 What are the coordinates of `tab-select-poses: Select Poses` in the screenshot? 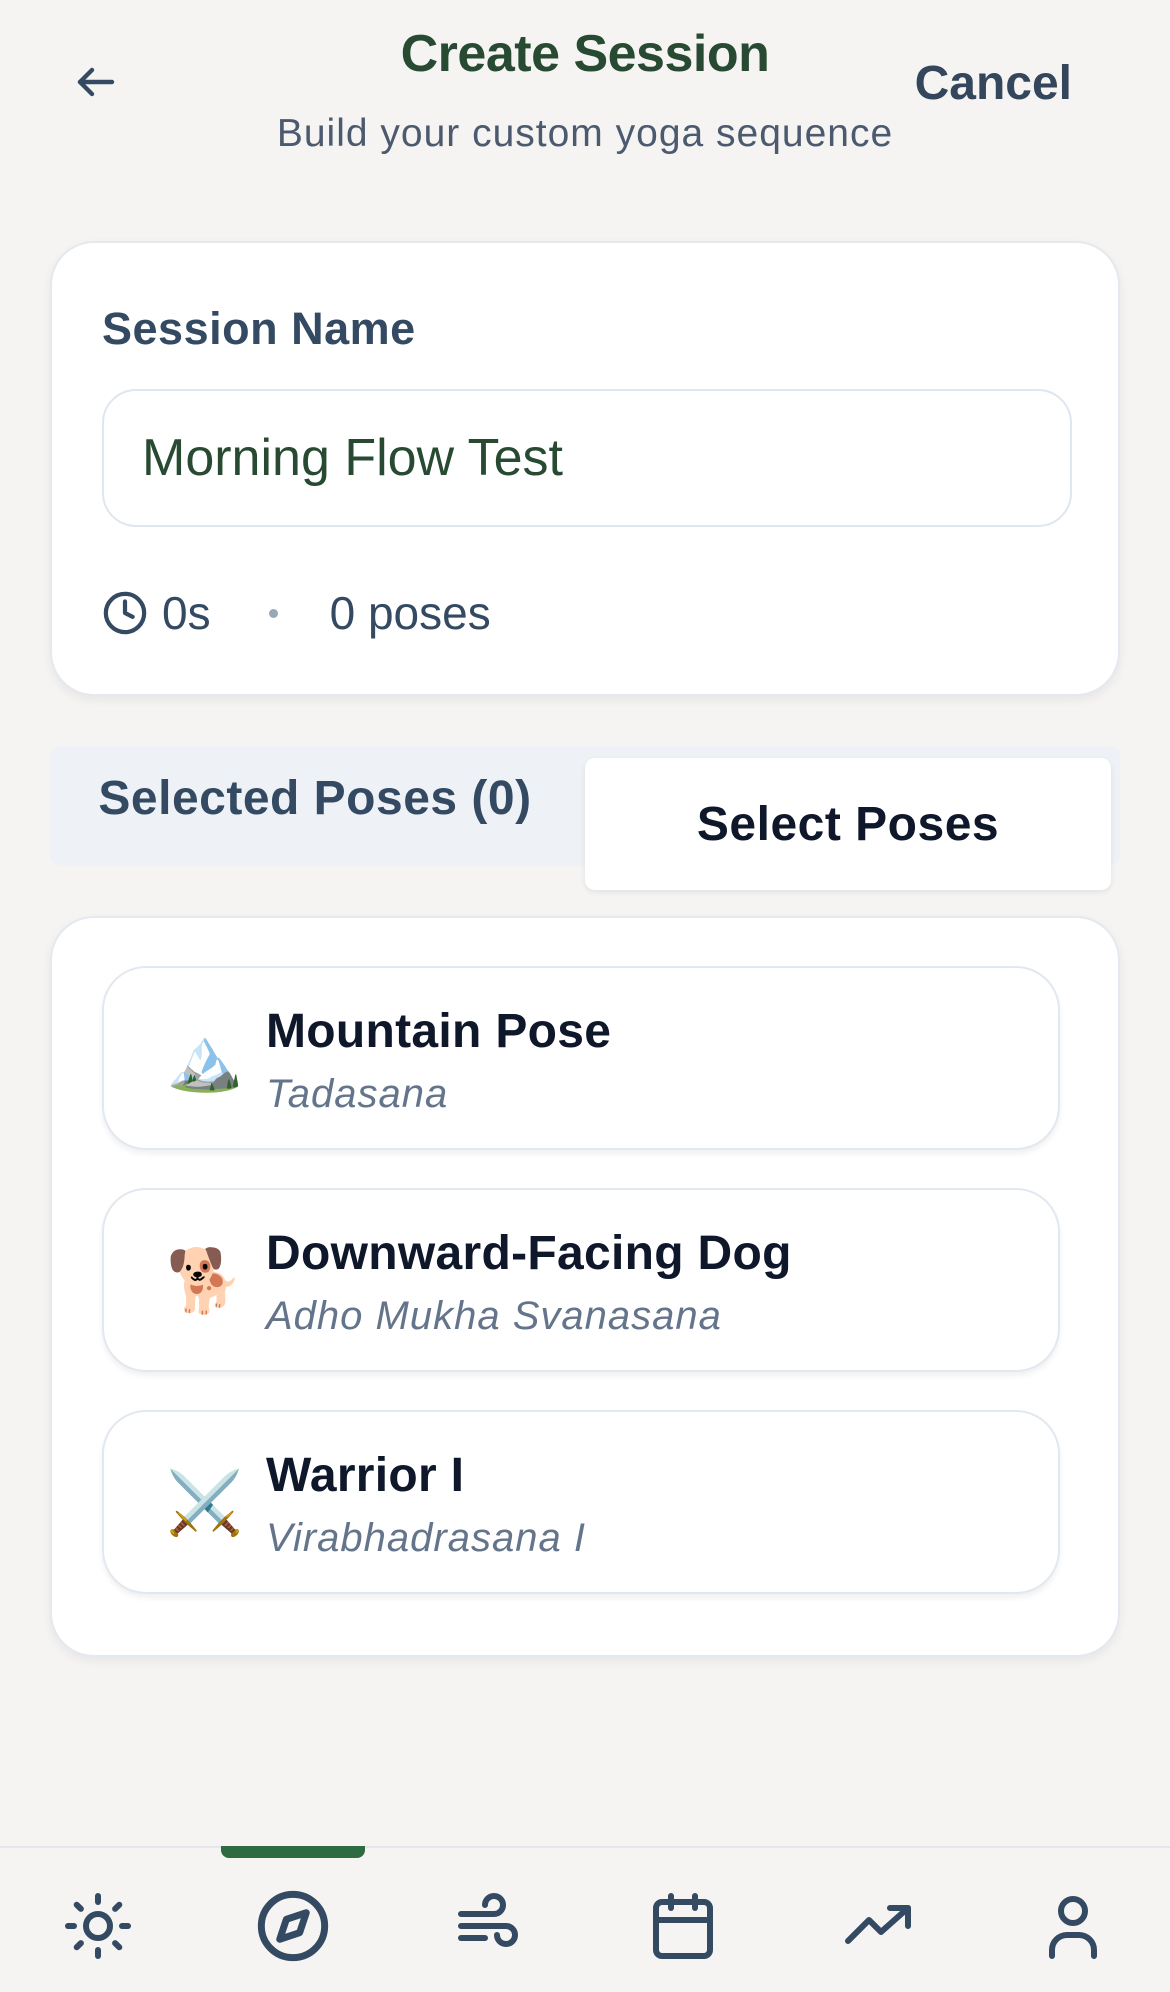 It's located at (848, 824).